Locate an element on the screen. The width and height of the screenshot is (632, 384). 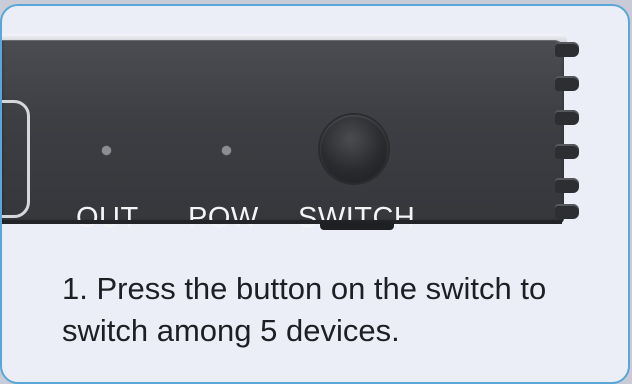
out-label: OUT is located at coordinates (107, 218).